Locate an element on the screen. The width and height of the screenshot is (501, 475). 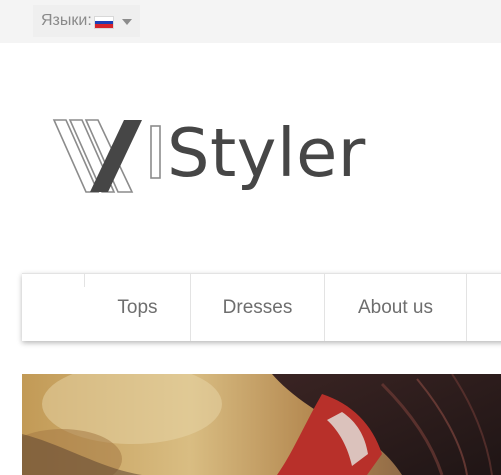
logo-text: Styler is located at coordinates (266, 153).